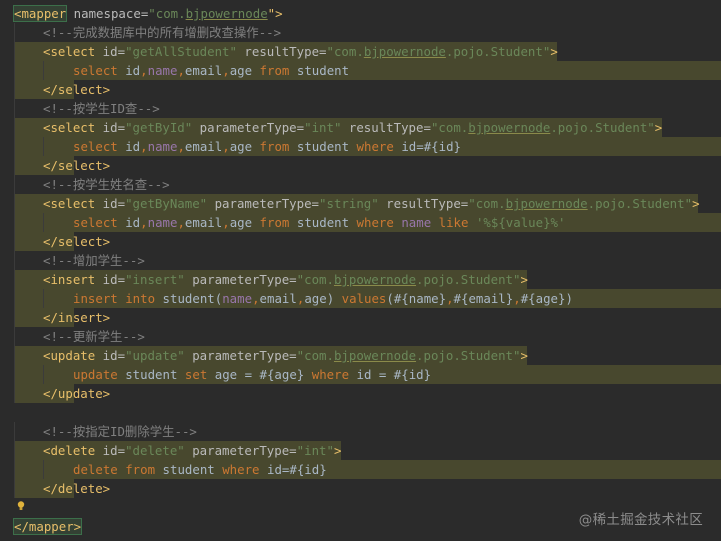  What do you see at coordinates (360, 184) in the screenshot?
I see `code-line: <!--按学生姓名查-->` at bounding box center [360, 184].